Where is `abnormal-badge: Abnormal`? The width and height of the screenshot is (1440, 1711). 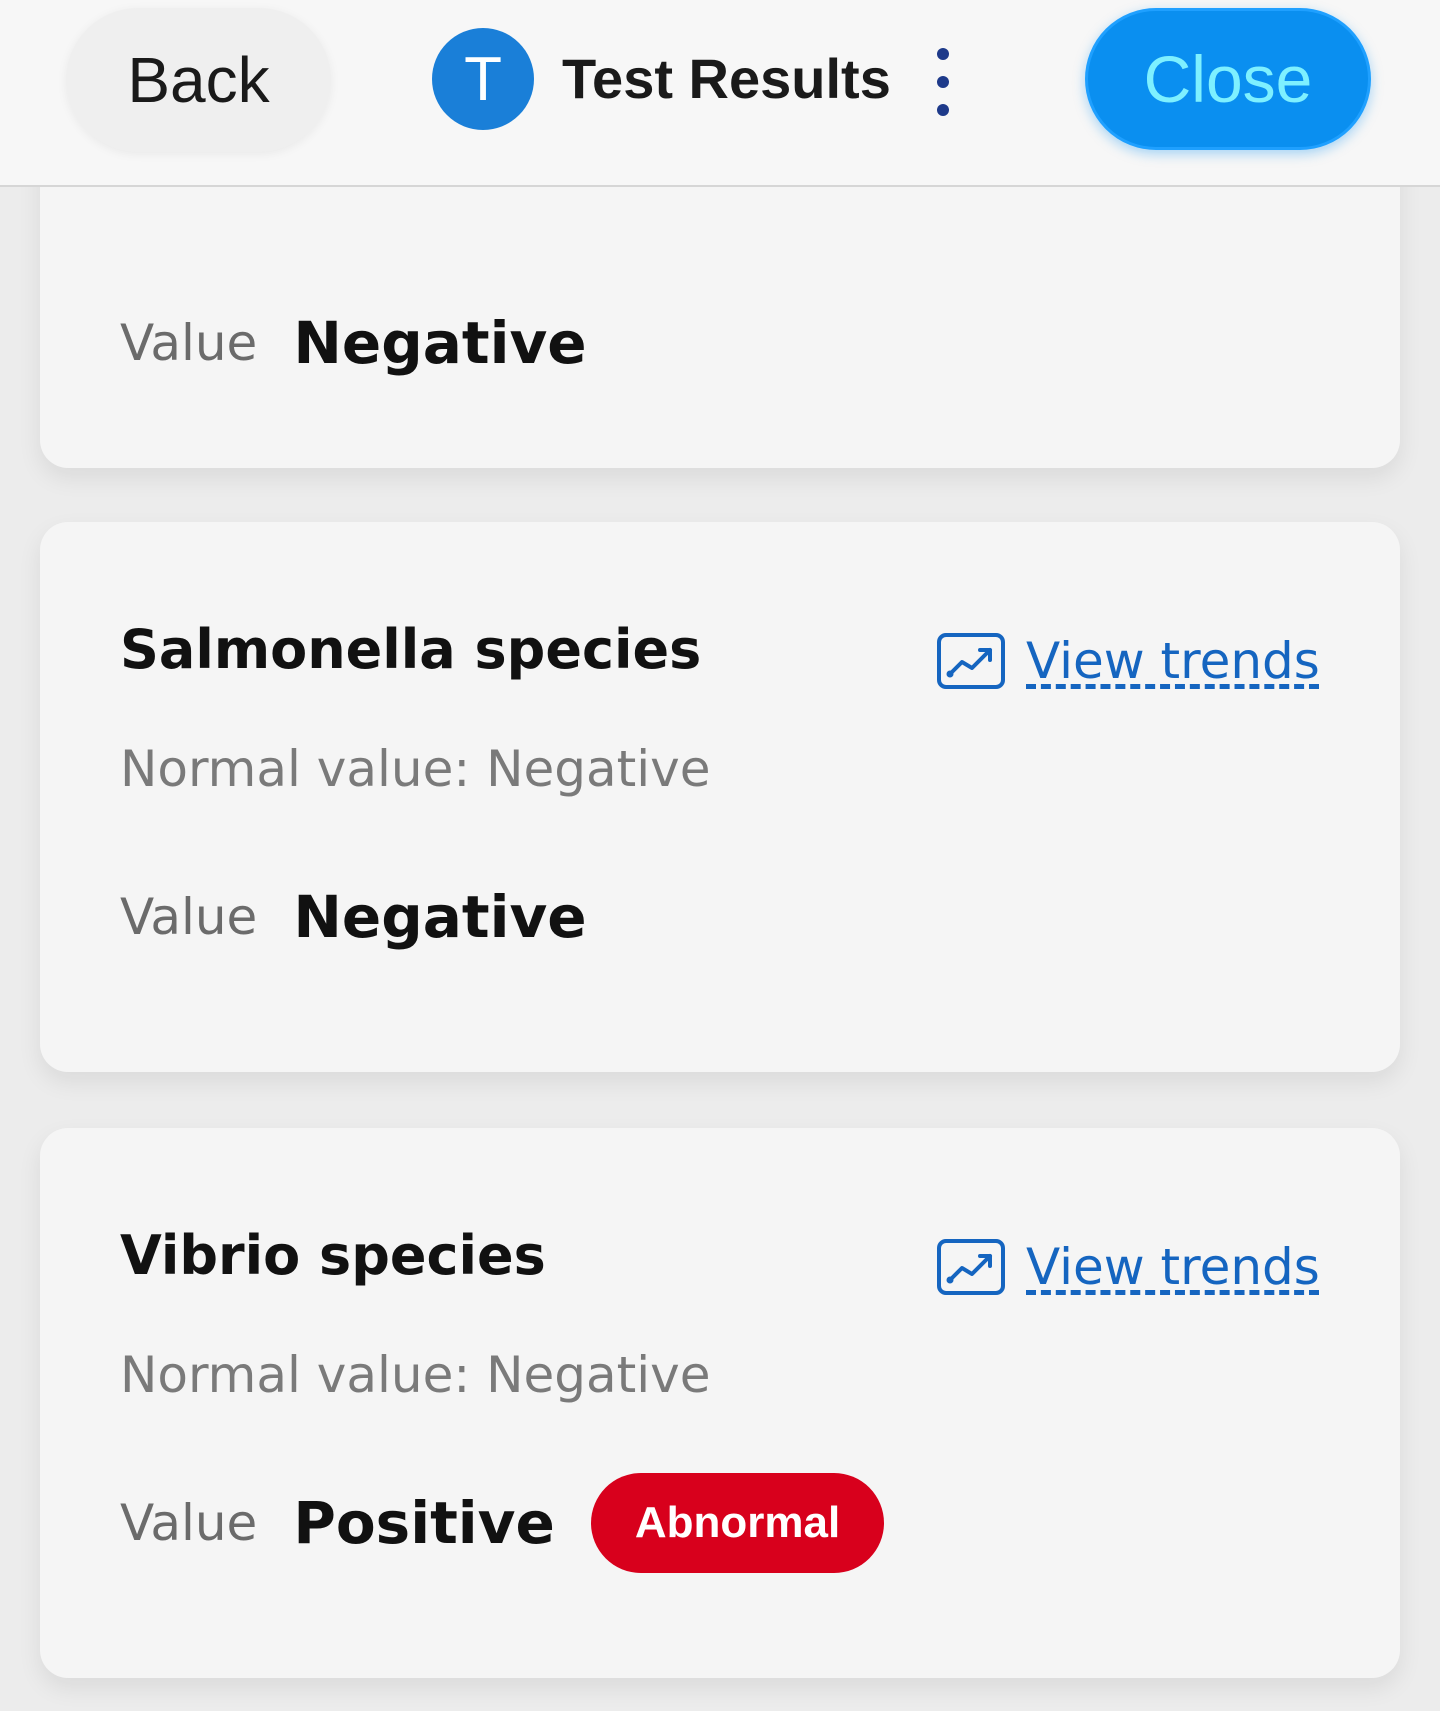
abnormal-badge: Abnormal is located at coordinates (737, 1523).